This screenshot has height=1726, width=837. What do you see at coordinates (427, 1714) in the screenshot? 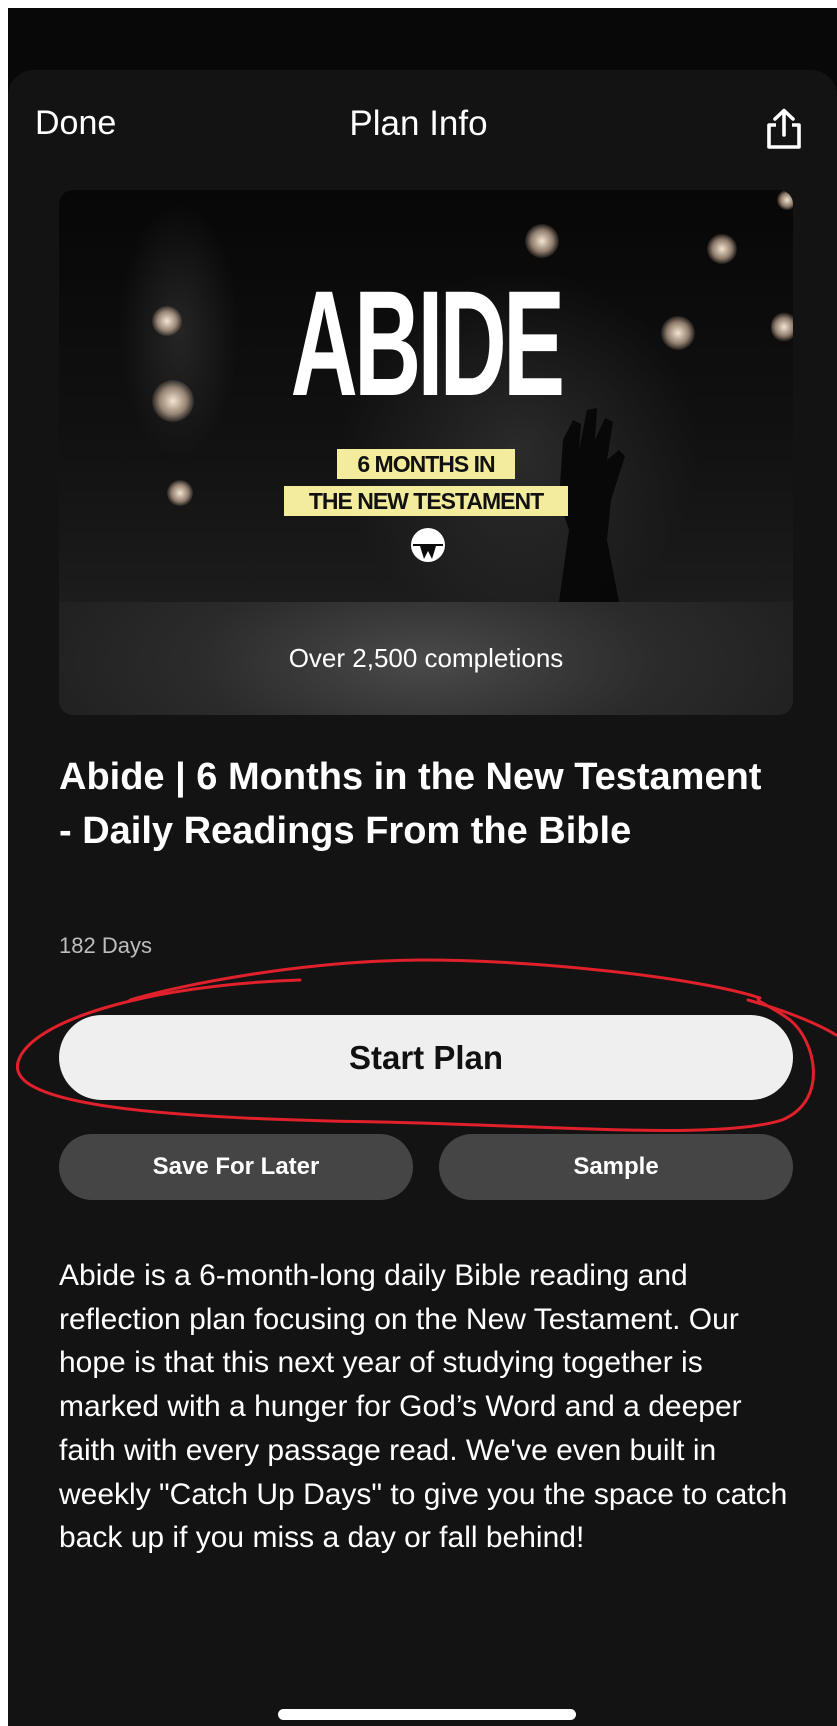
I see `home-indicator` at bounding box center [427, 1714].